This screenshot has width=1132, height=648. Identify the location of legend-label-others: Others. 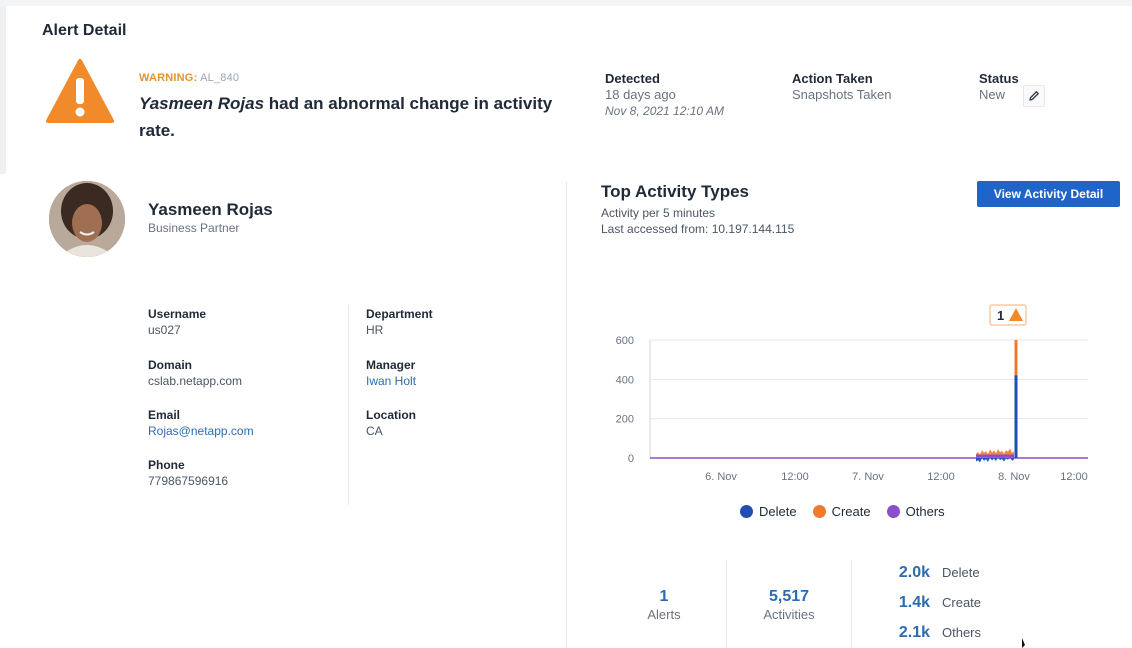
(925, 511).